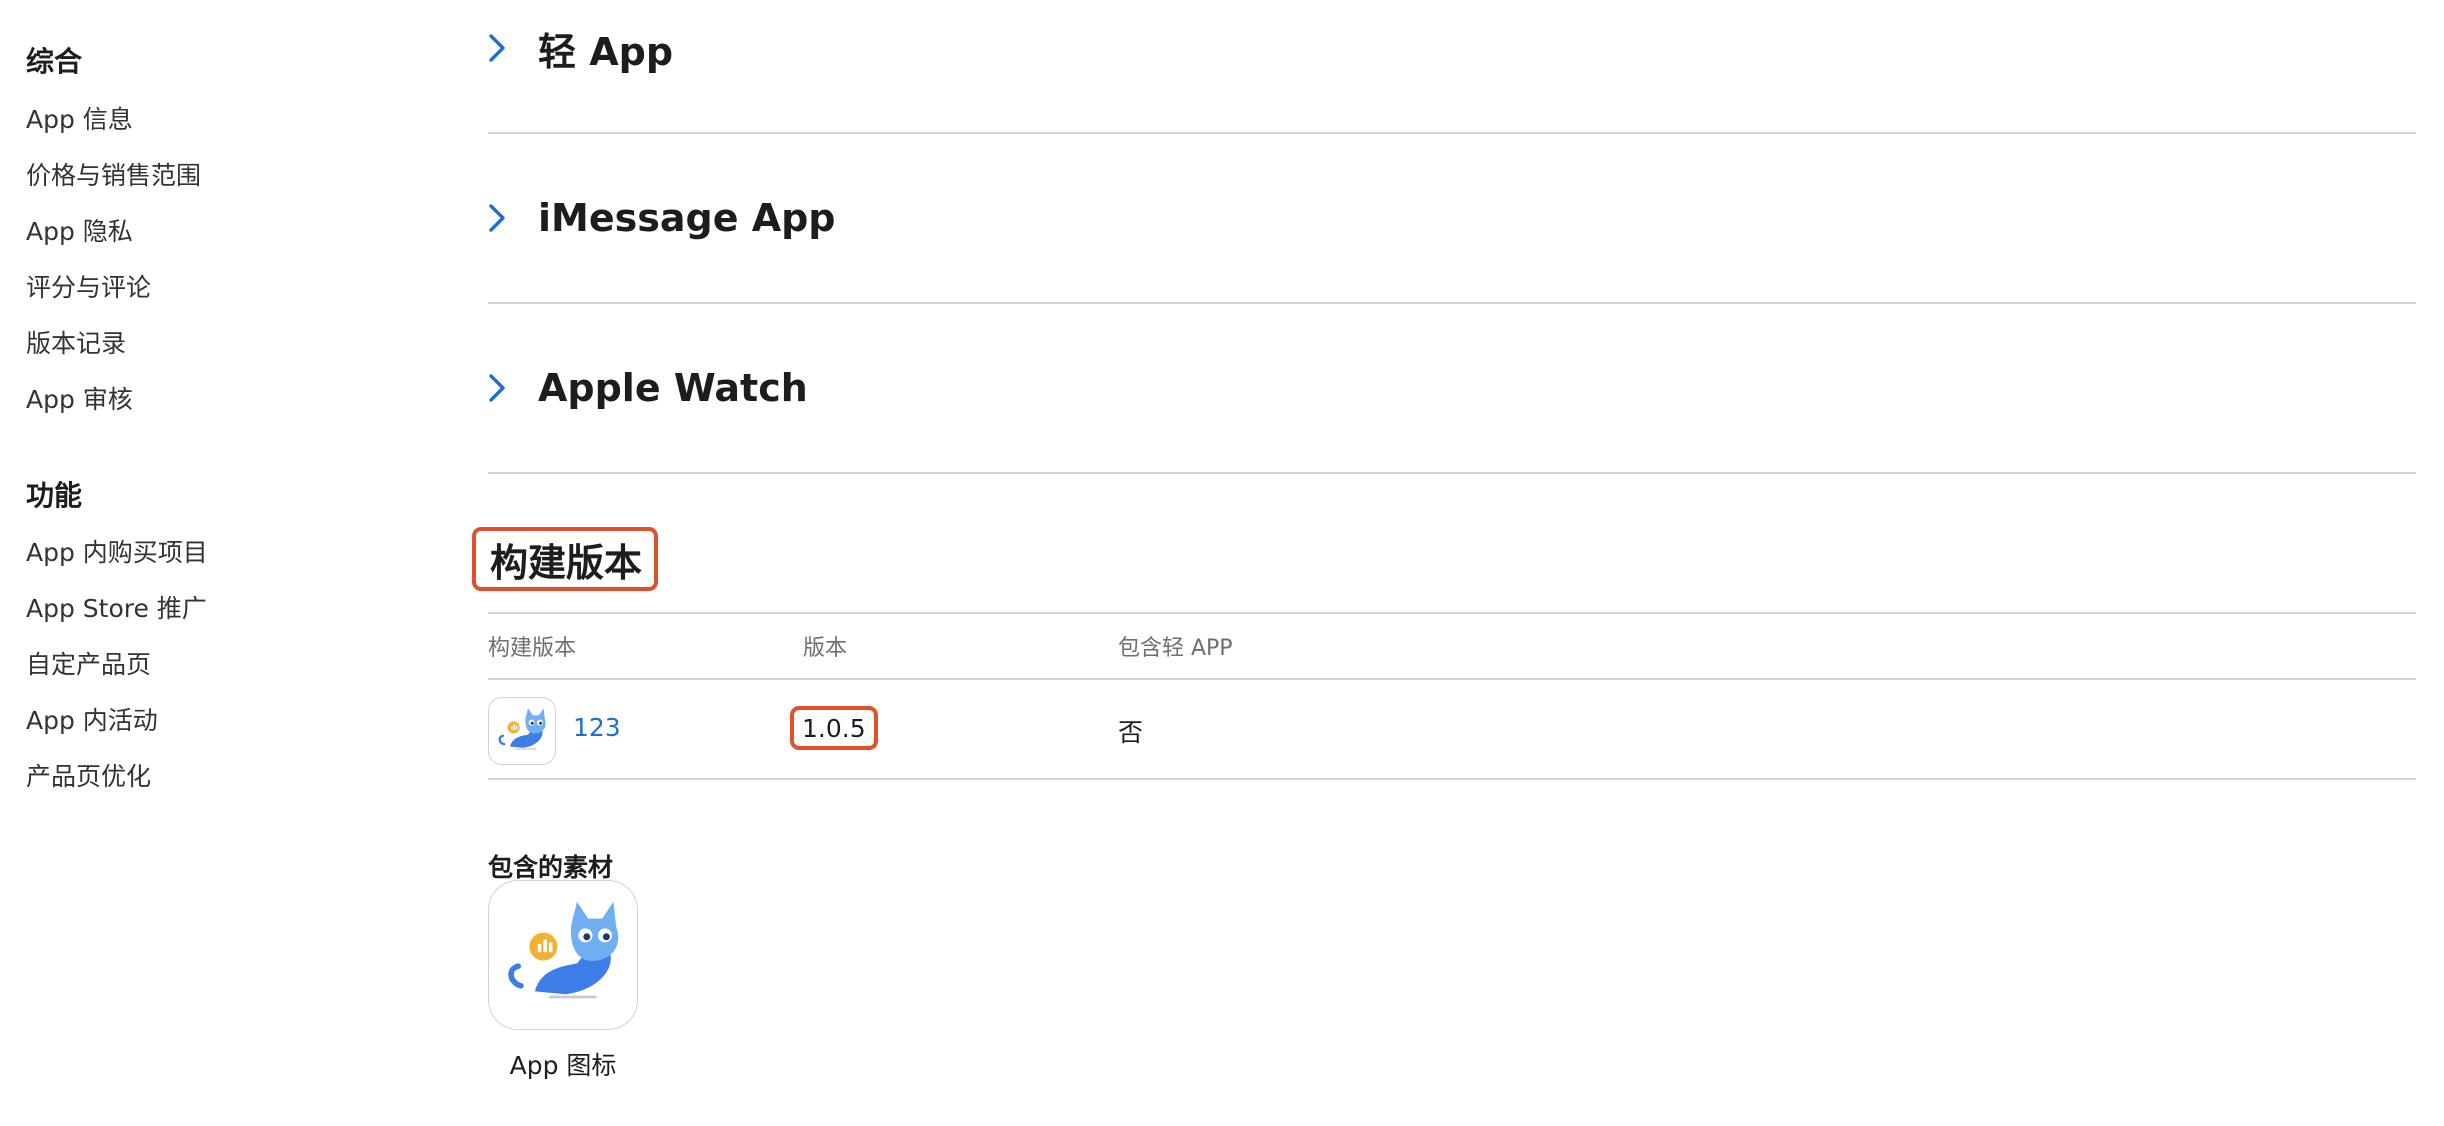 Image resolution: width=2444 pixels, height=1126 pixels. What do you see at coordinates (563, 1065) in the screenshot?
I see `asset-caption: App 图标` at bounding box center [563, 1065].